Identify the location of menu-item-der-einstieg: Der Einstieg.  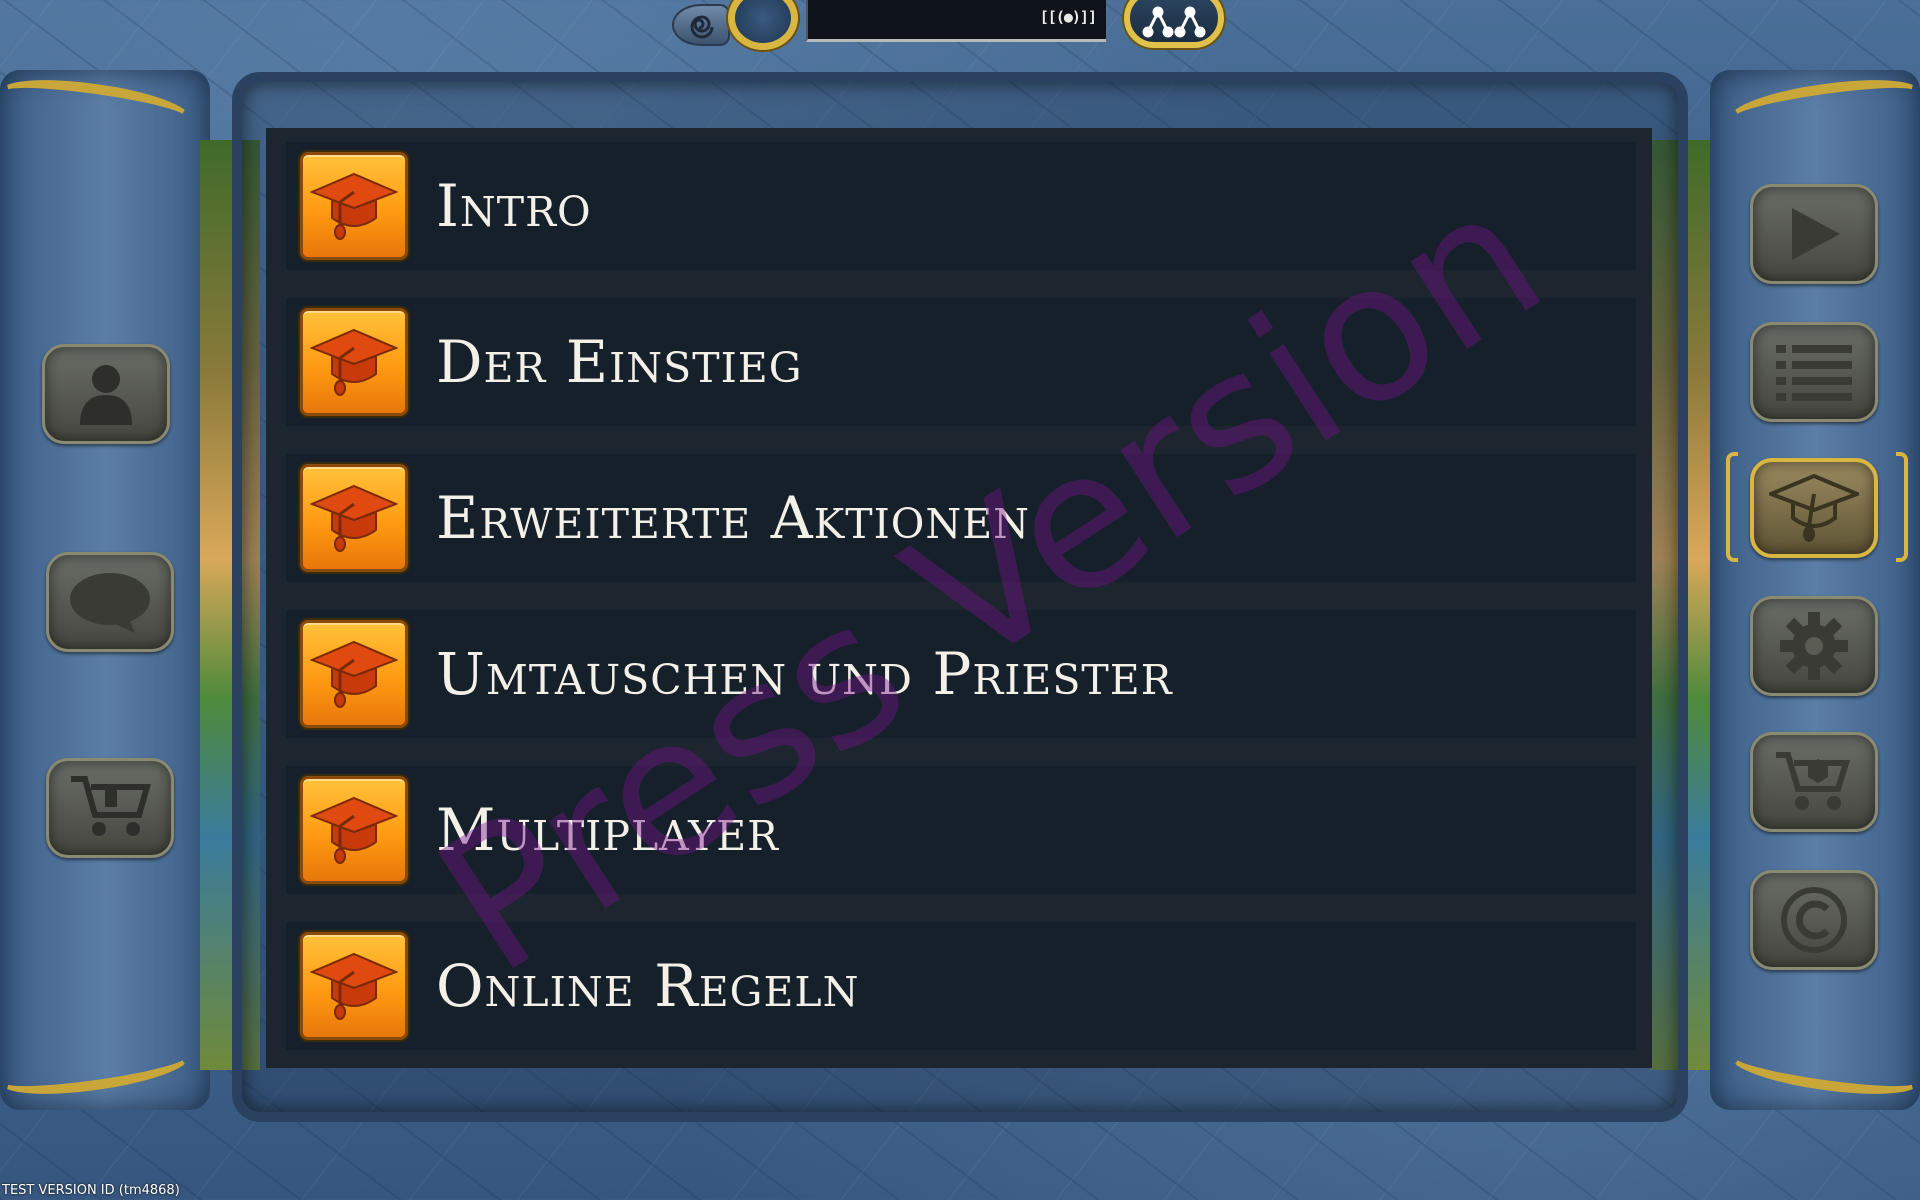
(961, 362).